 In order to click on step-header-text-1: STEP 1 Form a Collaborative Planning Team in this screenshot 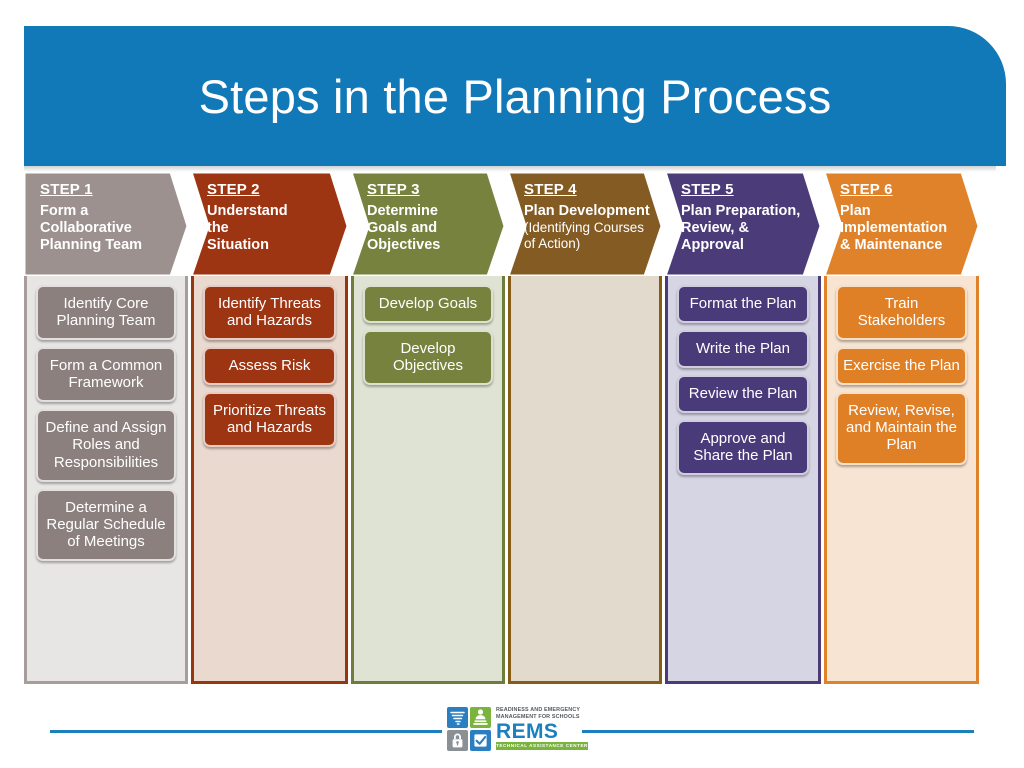, I will do `click(109, 217)`.